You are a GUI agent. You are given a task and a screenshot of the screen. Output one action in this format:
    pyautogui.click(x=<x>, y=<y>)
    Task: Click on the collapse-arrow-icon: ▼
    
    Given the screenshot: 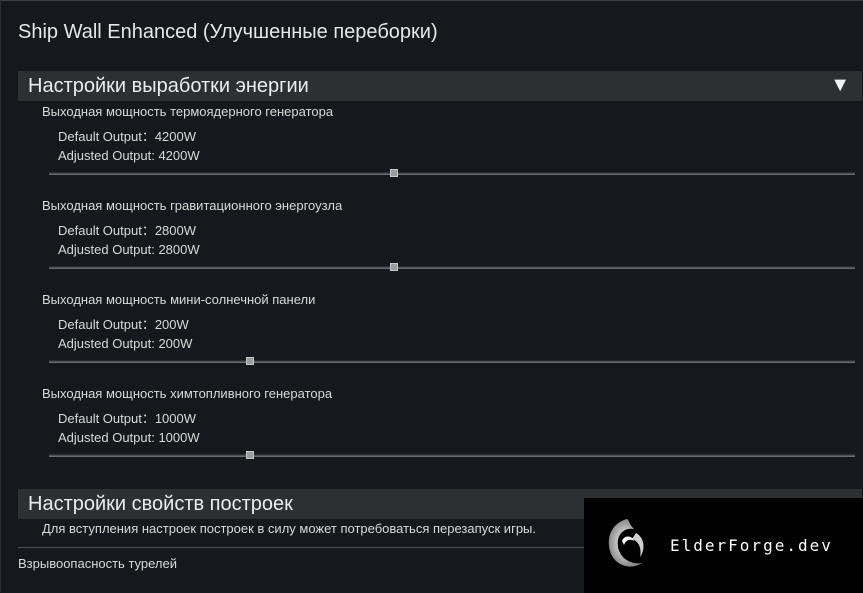 What is the action you would take?
    pyautogui.click(x=840, y=85)
    